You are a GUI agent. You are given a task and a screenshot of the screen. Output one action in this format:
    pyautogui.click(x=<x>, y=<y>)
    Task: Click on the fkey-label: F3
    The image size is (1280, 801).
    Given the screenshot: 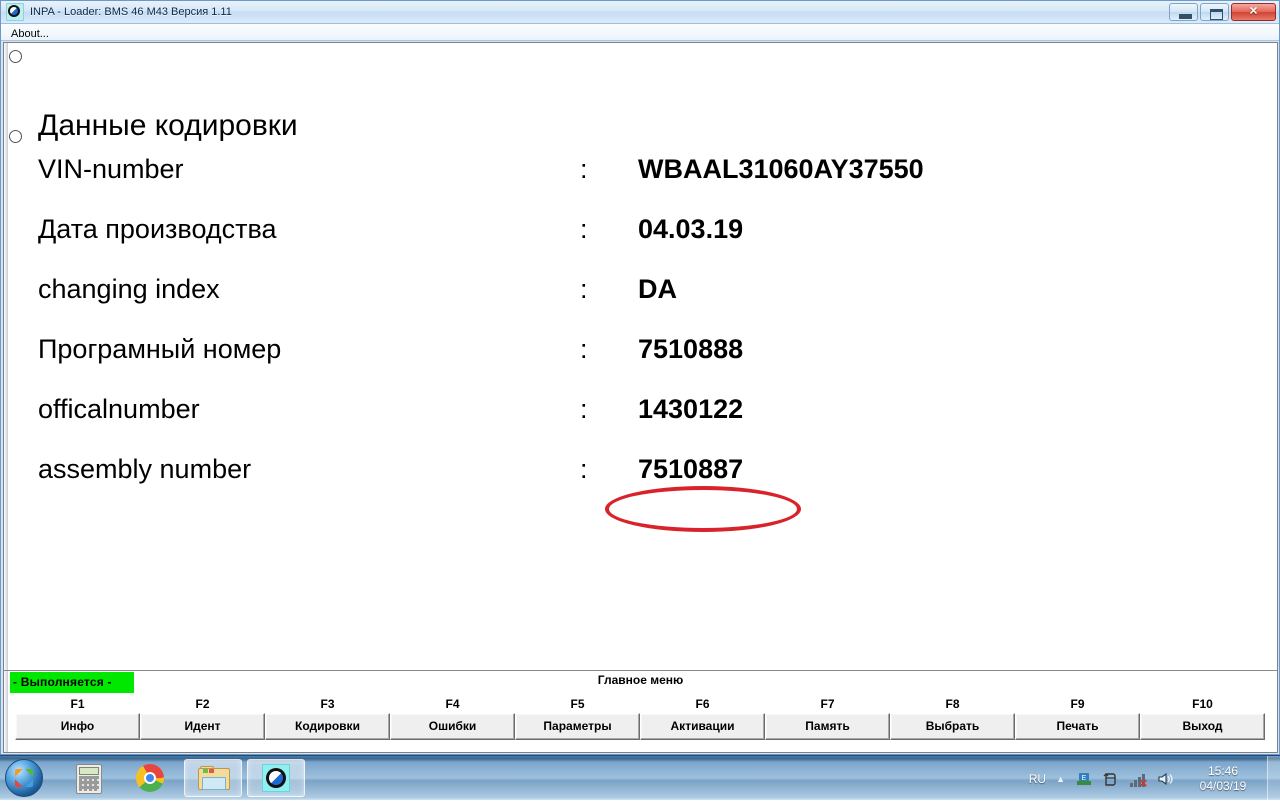 What is the action you would take?
    pyautogui.click(x=327, y=704)
    